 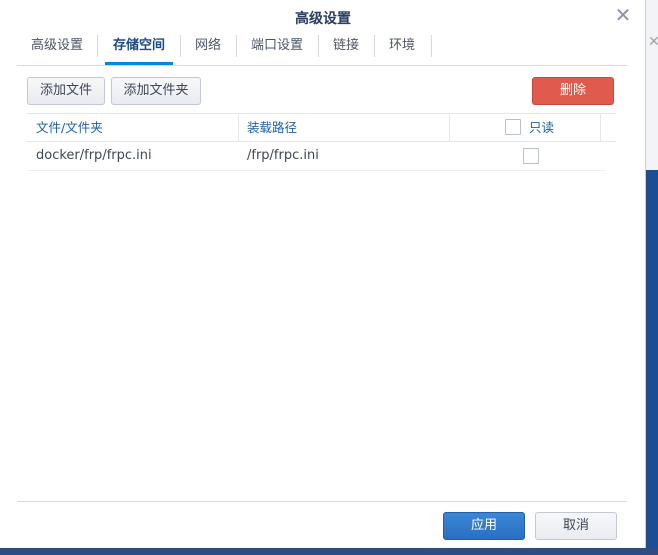 I want to click on table-header: 文件/文件夹 装载路径 只读, so click(x=321, y=127).